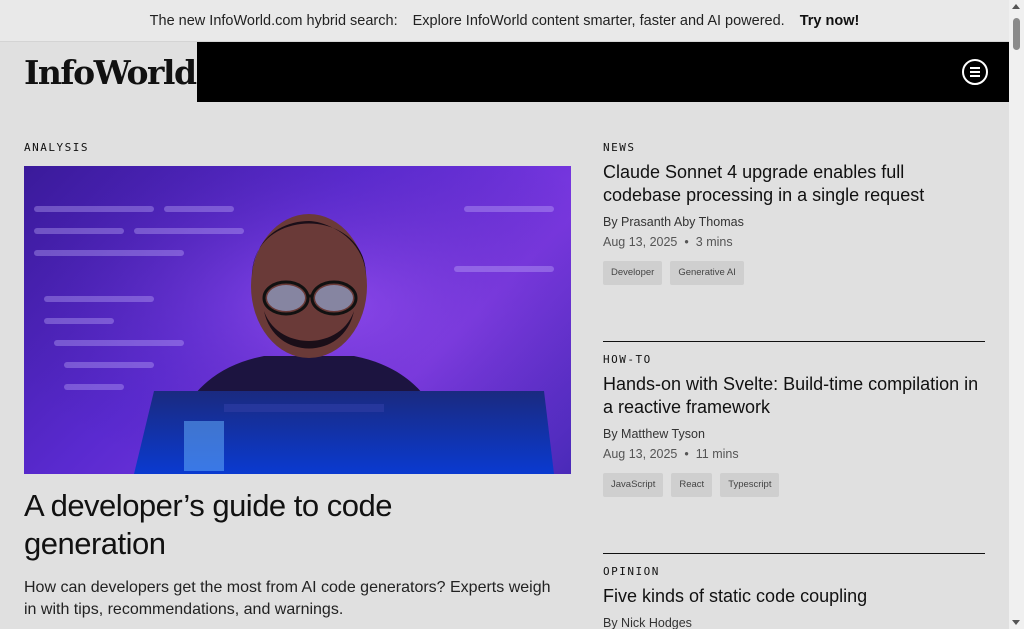 The image size is (1024, 629). What do you see at coordinates (273, 20) in the screenshot?
I see `banner-lead: The new InfoWorld.com hybrid search:` at bounding box center [273, 20].